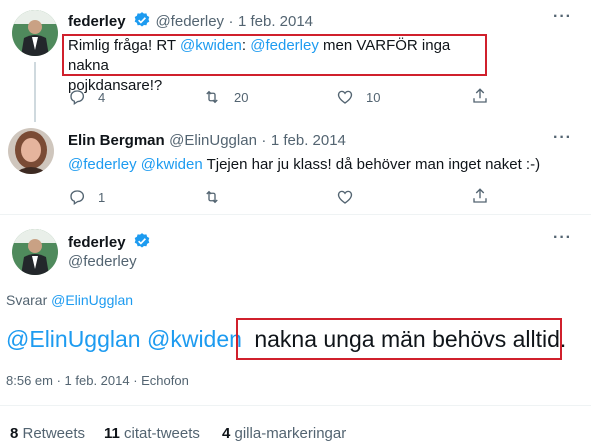 This screenshot has height=448, width=591. Describe the element at coordinates (86, 97) in the screenshot. I see `reply-button: 4` at that location.